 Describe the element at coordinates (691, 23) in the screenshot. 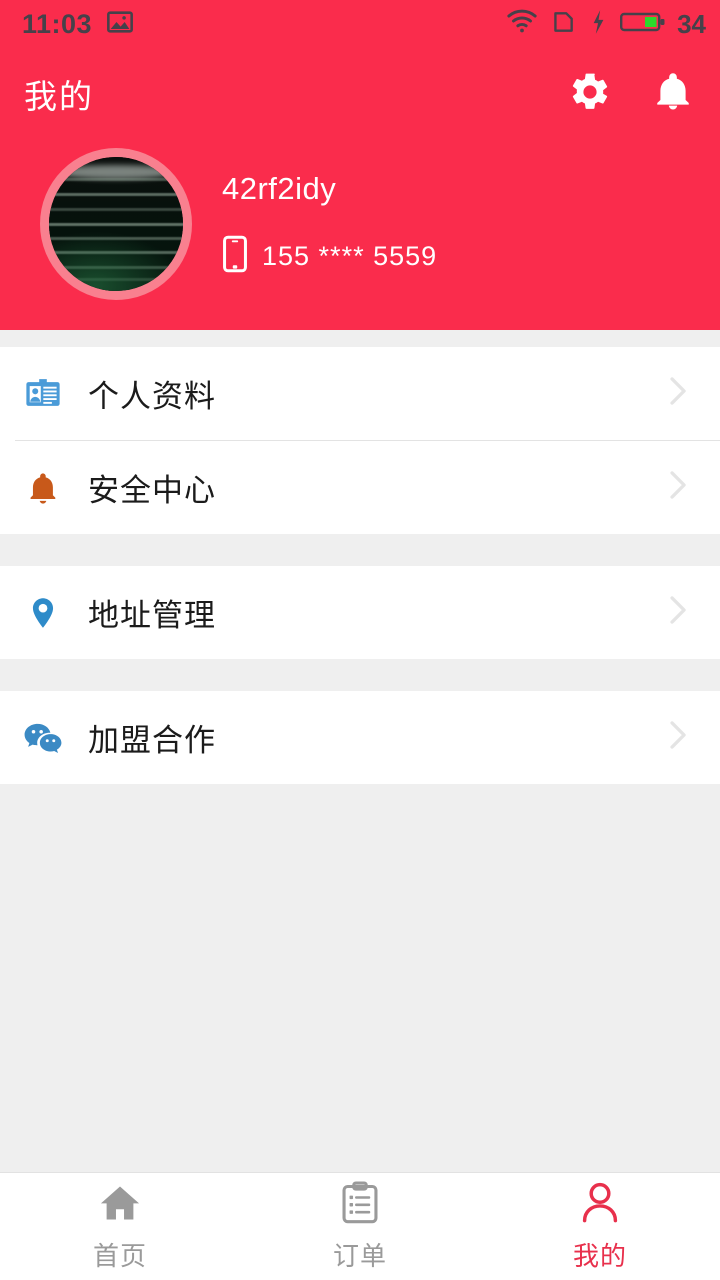

I see `battery-level: 34` at that location.